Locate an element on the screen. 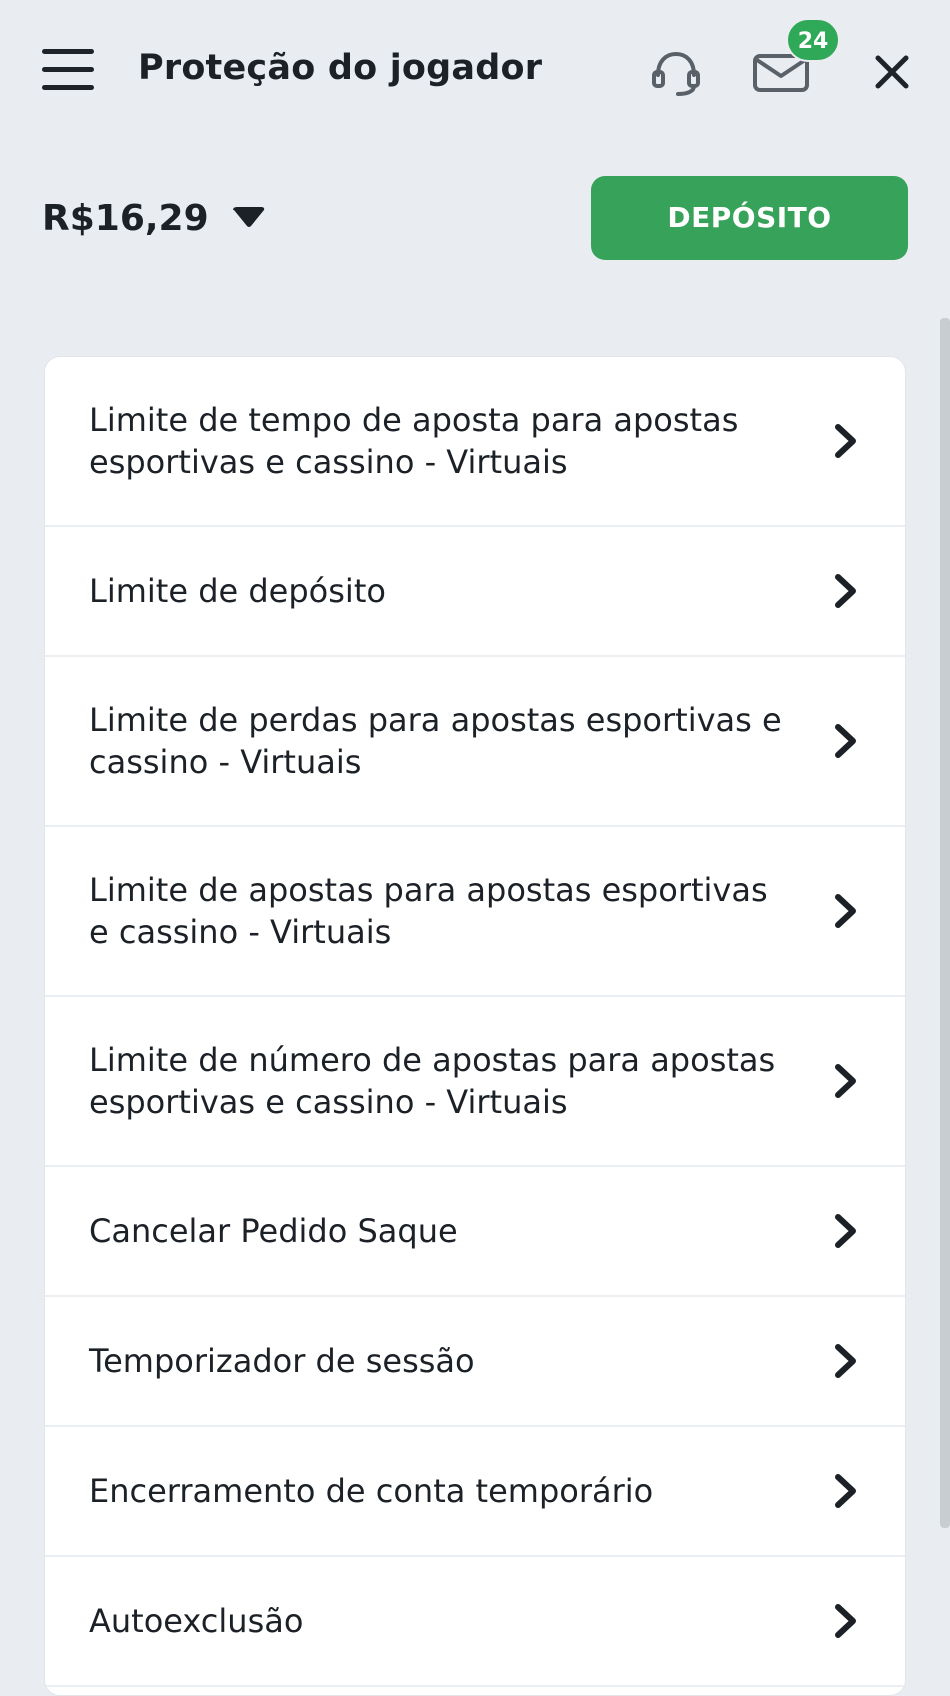 Image resolution: width=950 pixels, height=1696 pixels. menu-item-session-timer: Temporizador de sessão is located at coordinates (475, 1362).